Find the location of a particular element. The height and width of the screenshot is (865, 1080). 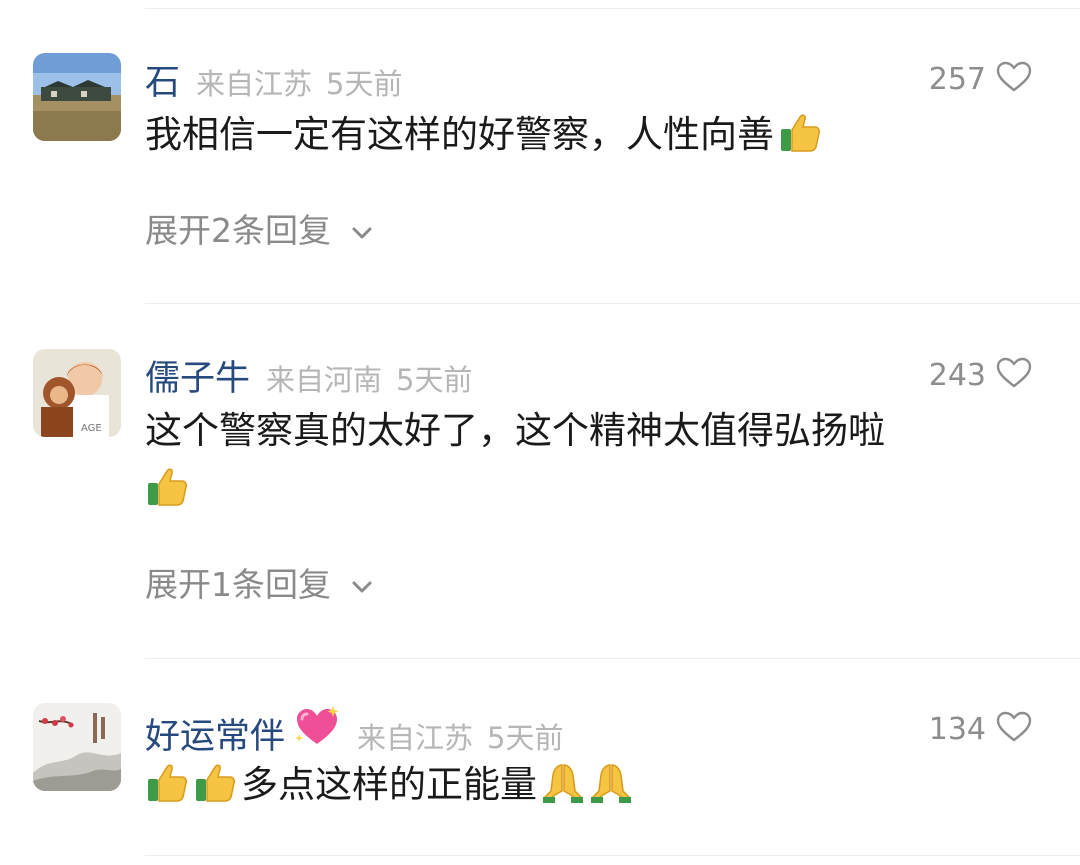

sparkling-heart-icon is located at coordinates (317, 728).